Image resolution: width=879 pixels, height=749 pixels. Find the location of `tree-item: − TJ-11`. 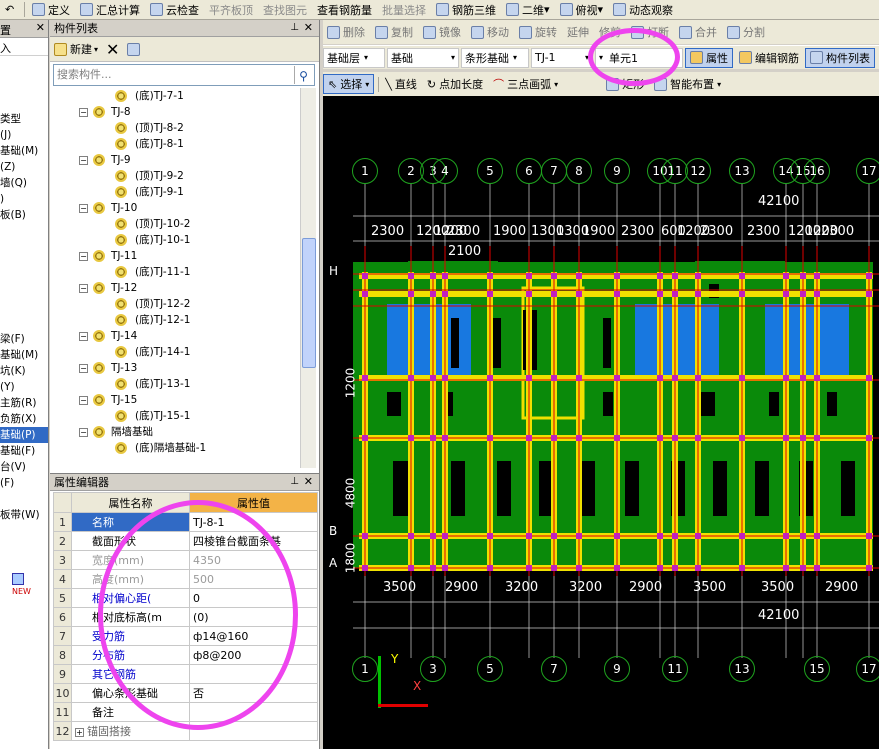

tree-item: − TJ-11 is located at coordinates (178, 256).